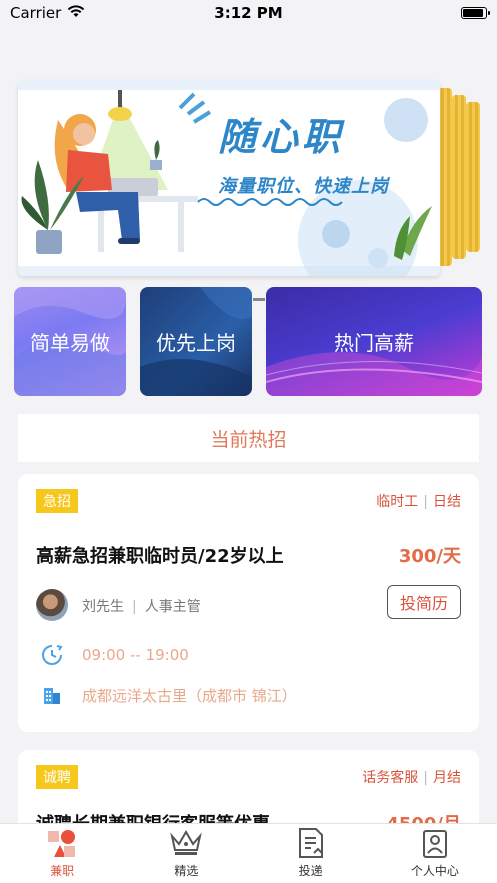  Describe the element at coordinates (429, 556) in the screenshot. I see `job-salary: 300/天` at that location.